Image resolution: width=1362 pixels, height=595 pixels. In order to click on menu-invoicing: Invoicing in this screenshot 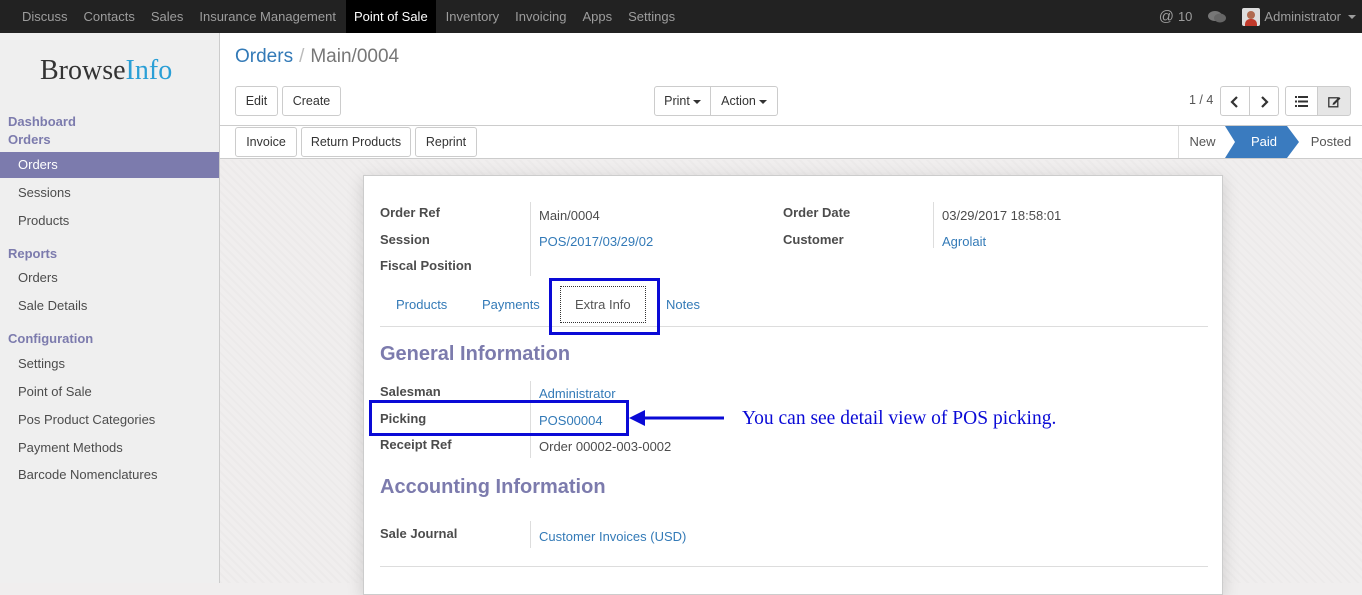, I will do `click(540, 16)`.